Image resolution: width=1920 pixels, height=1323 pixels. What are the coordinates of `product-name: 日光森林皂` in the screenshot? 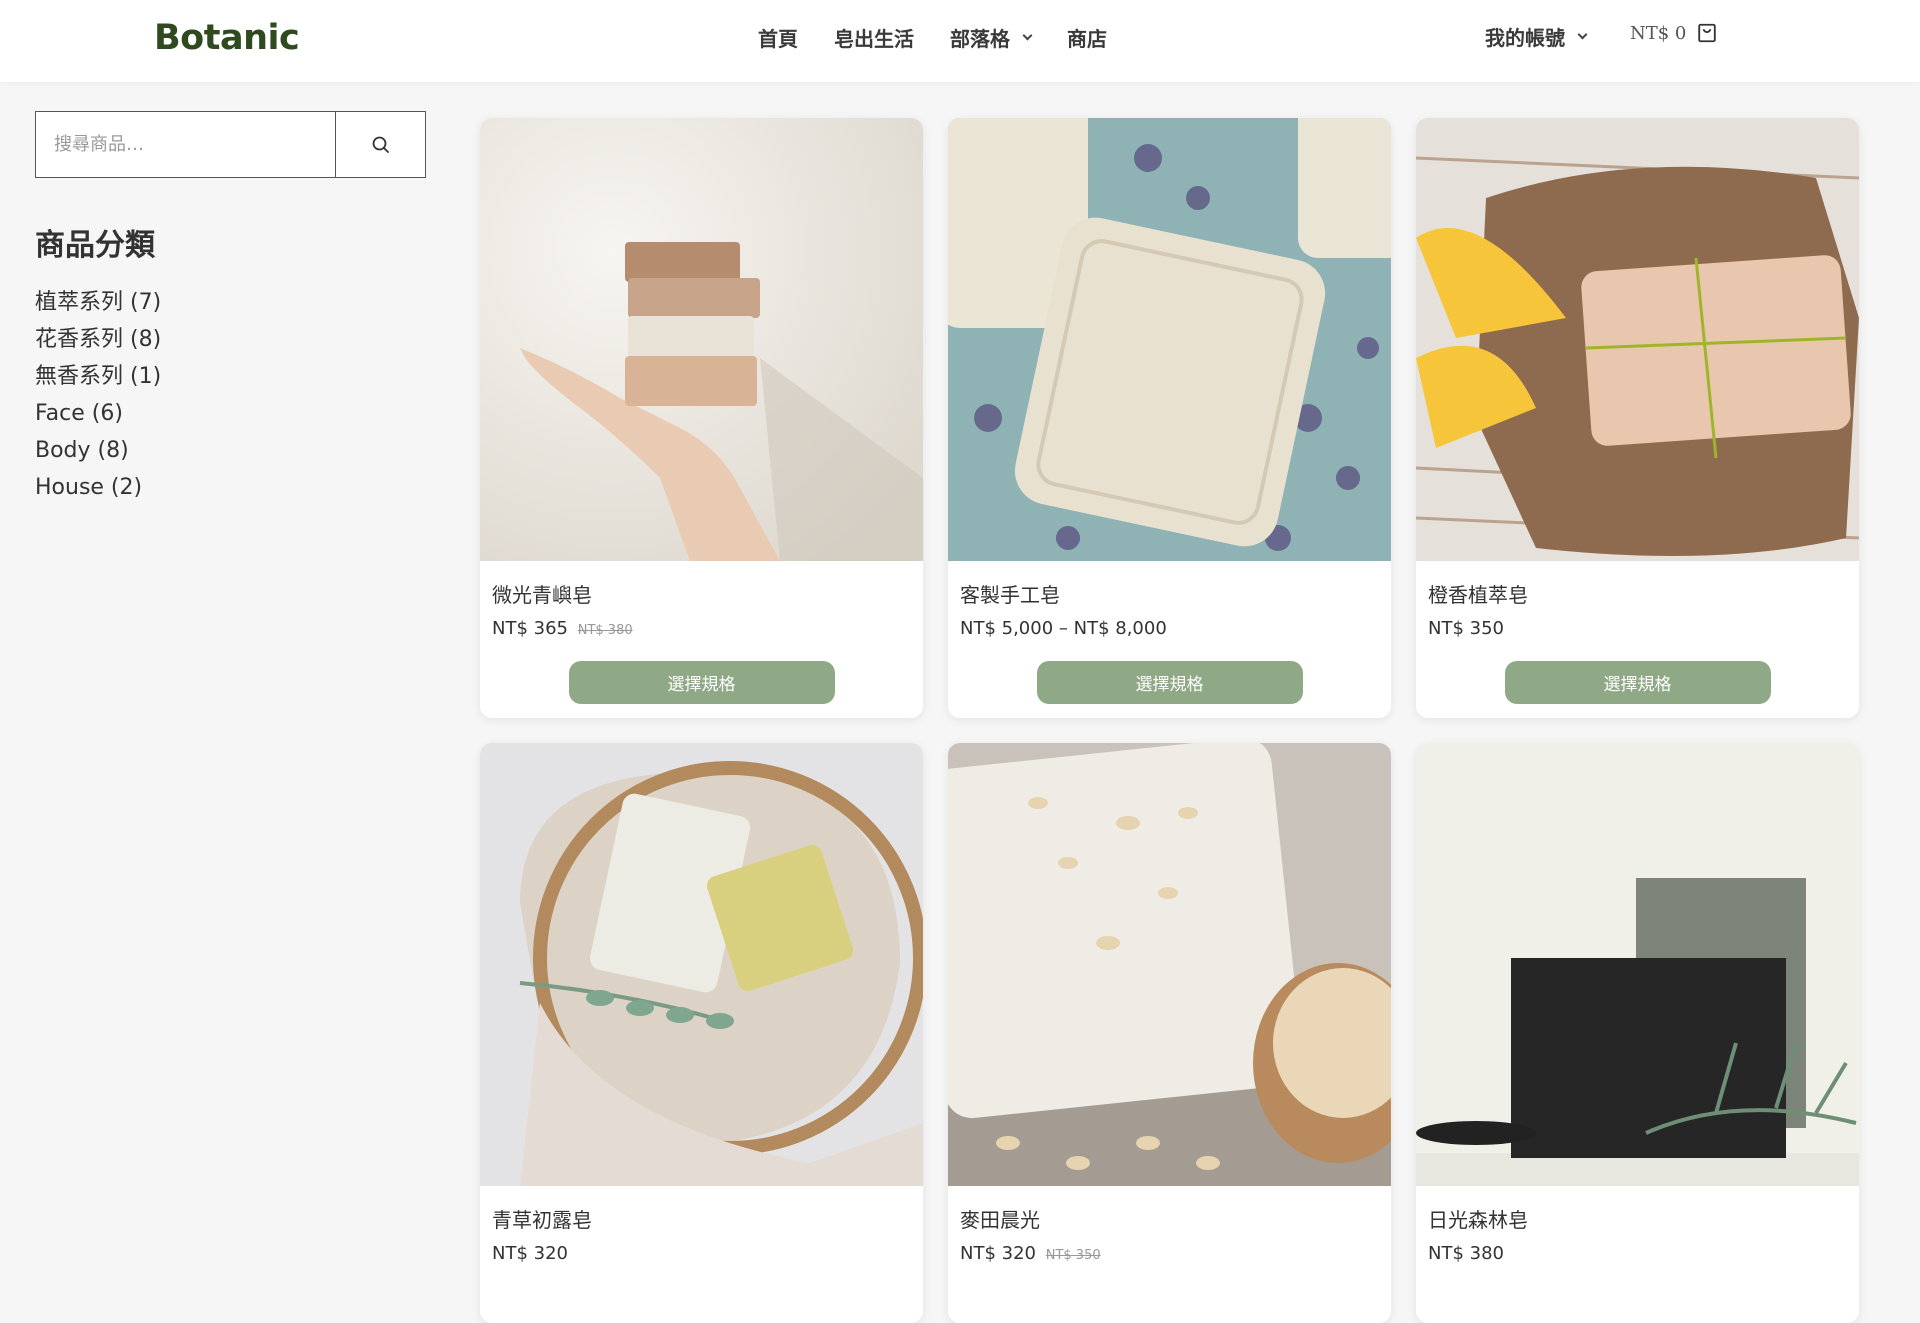 It's located at (1637, 1218).